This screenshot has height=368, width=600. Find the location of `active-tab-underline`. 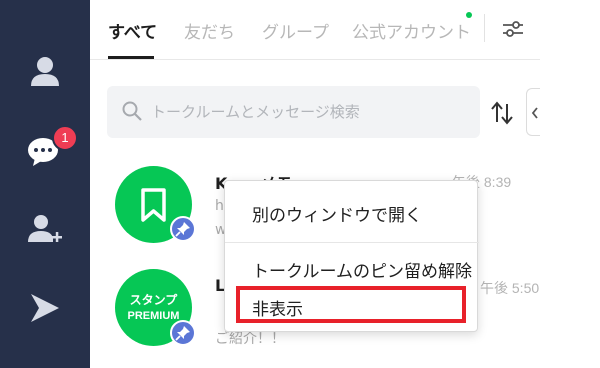

active-tab-underline is located at coordinates (131, 57).